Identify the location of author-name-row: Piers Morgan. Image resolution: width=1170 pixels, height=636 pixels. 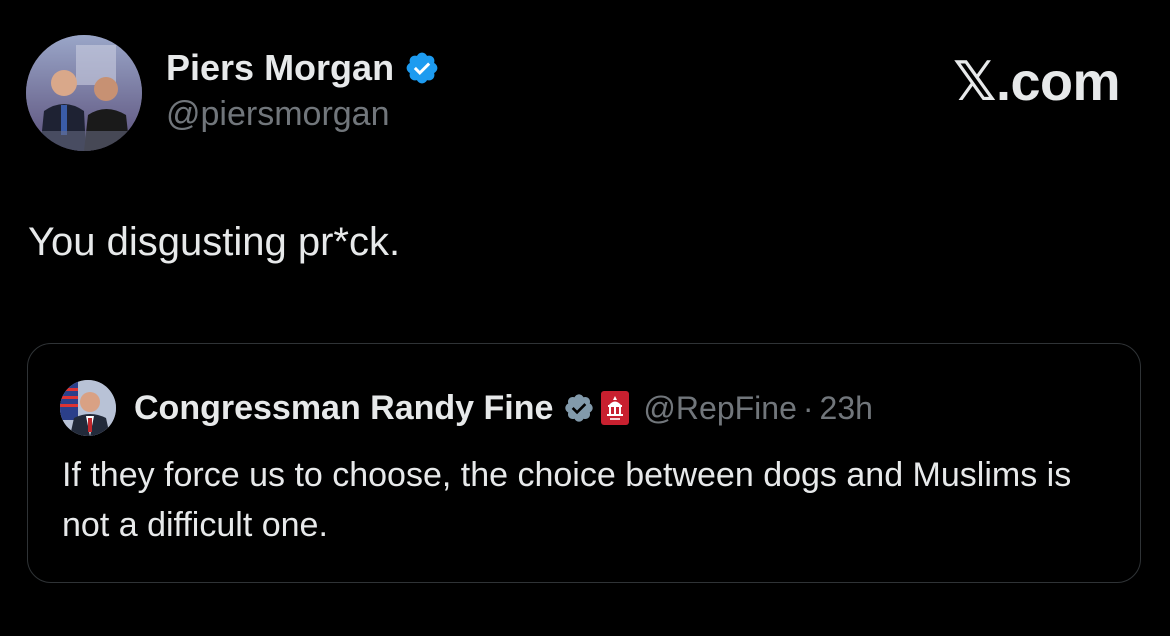
(303, 68).